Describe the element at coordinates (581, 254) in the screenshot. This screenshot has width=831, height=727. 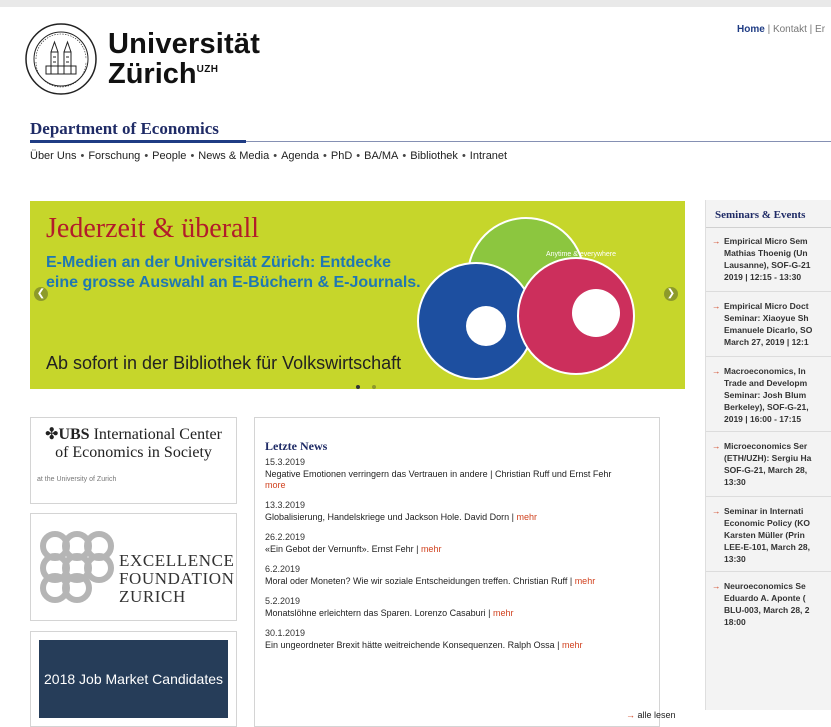
I see `disc-text: Anytime & everywhere` at that location.